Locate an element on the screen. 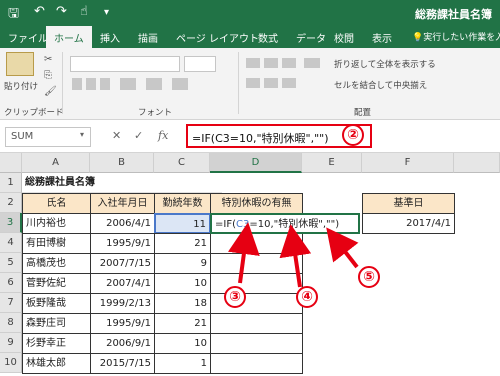 This screenshot has height=376, width=500. annotation-4: ④ is located at coordinates (307, 297).